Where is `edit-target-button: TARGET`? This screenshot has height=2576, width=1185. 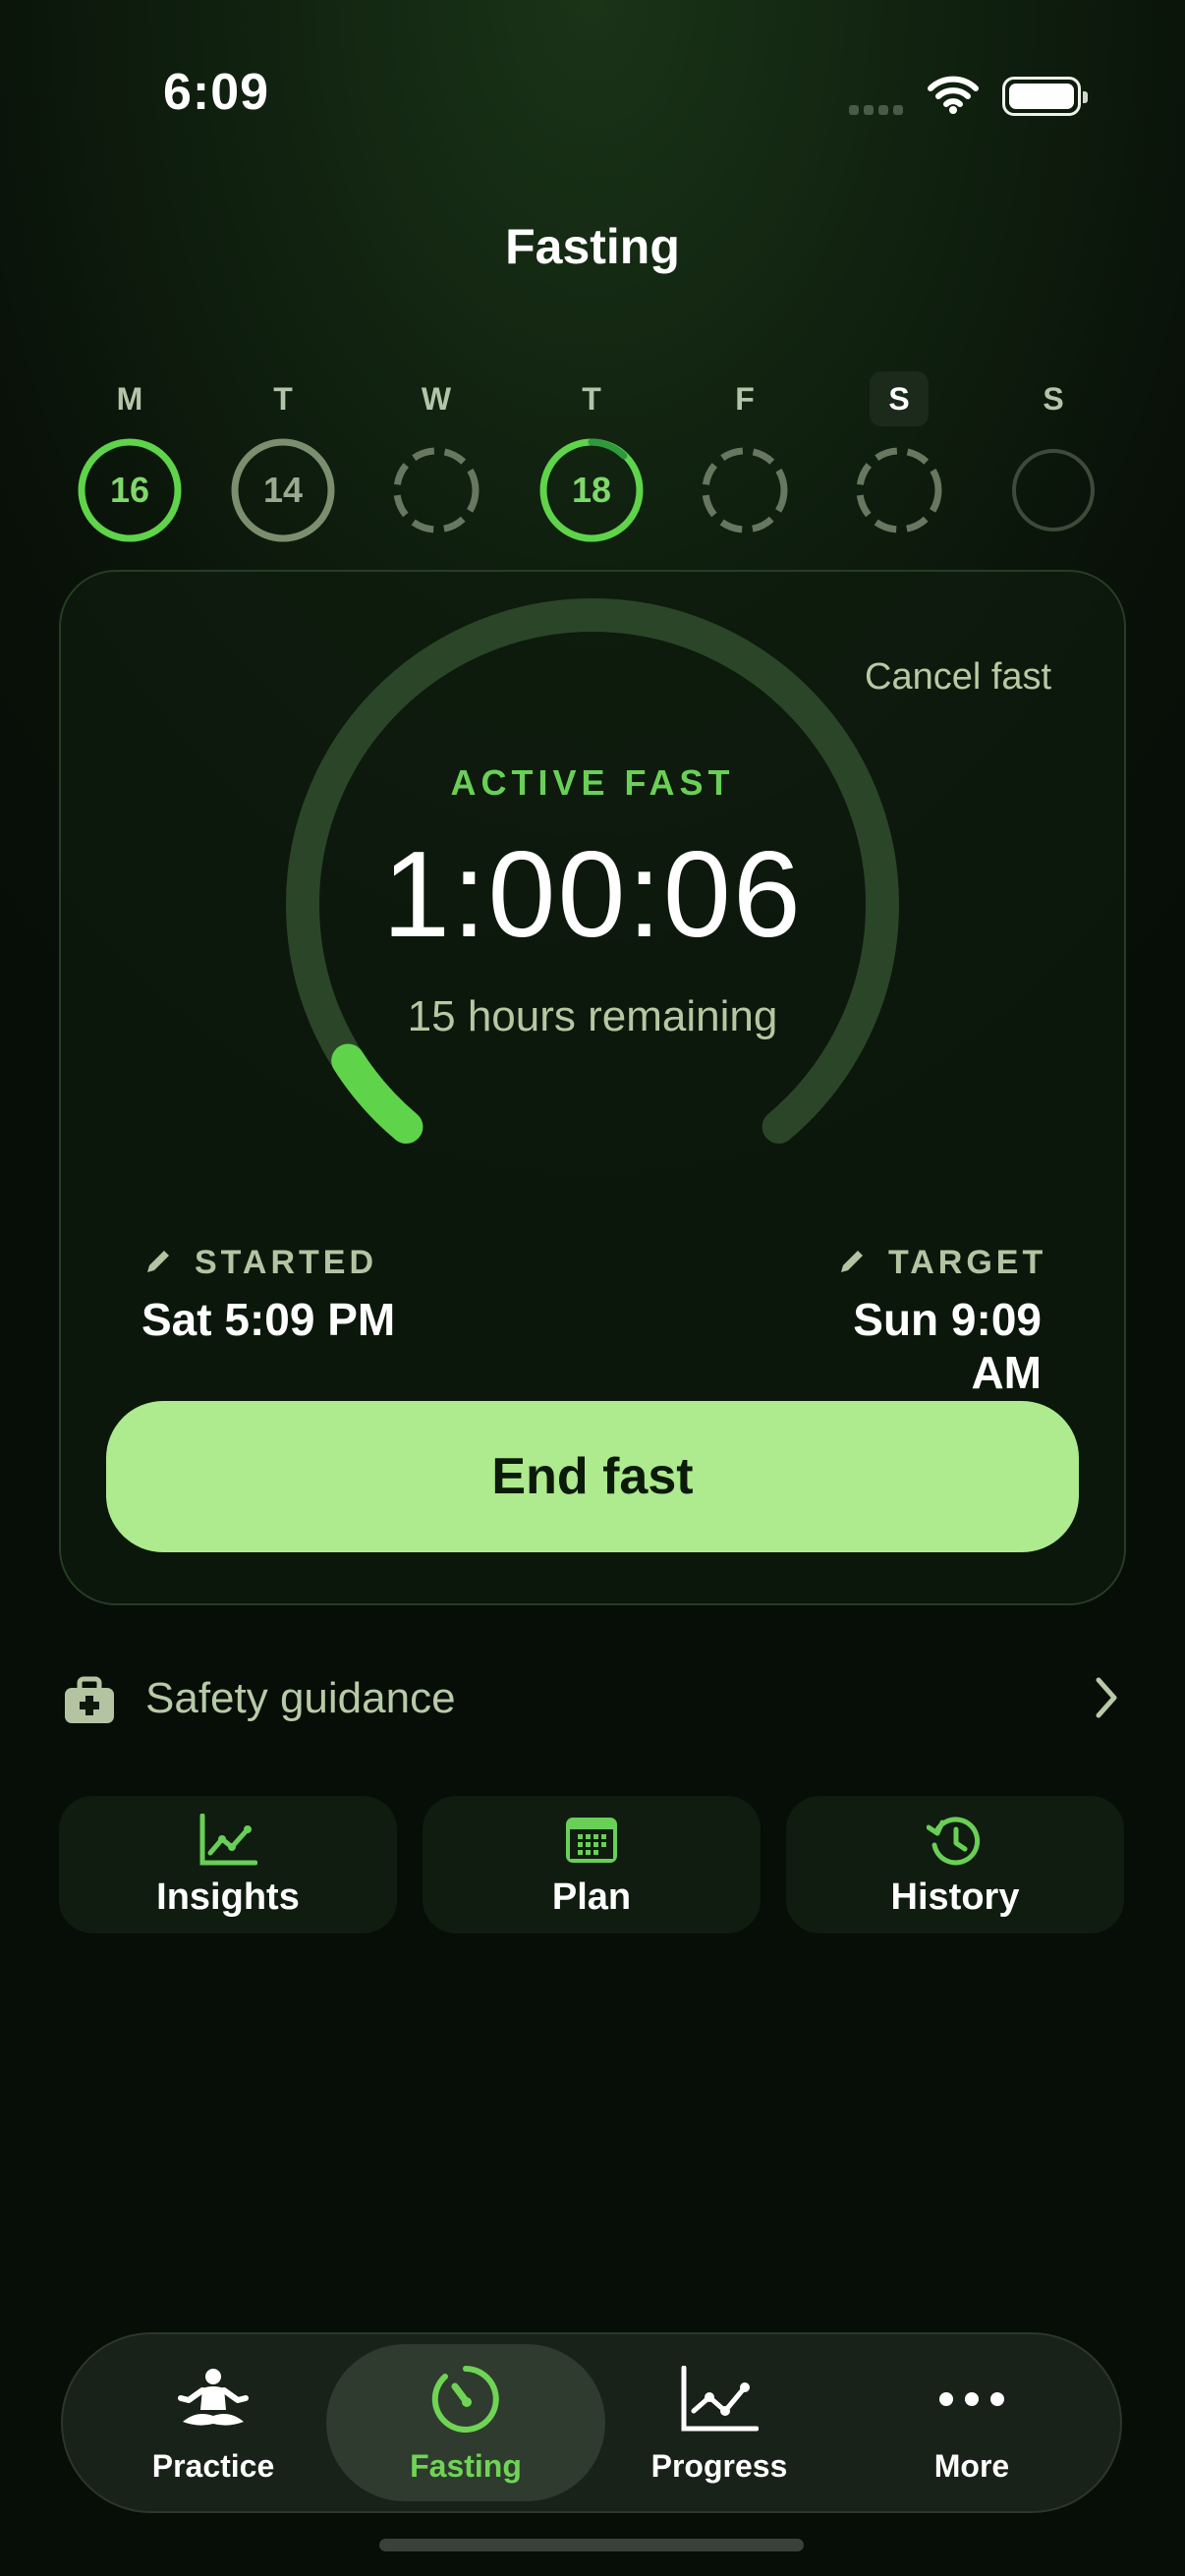 edit-target-button: TARGET is located at coordinates (942, 1263).